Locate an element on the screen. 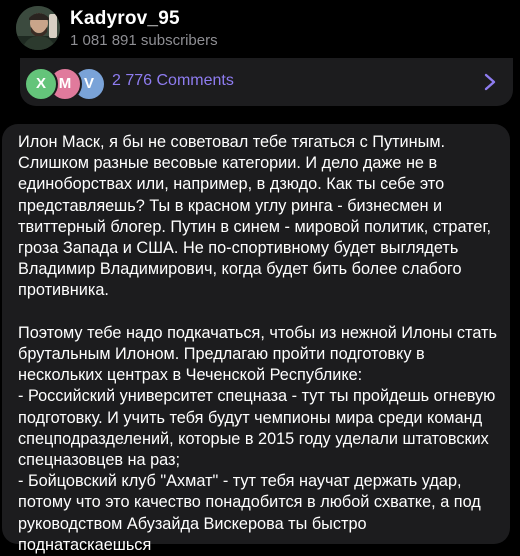  chevron-right-icon is located at coordinates (490, 82).